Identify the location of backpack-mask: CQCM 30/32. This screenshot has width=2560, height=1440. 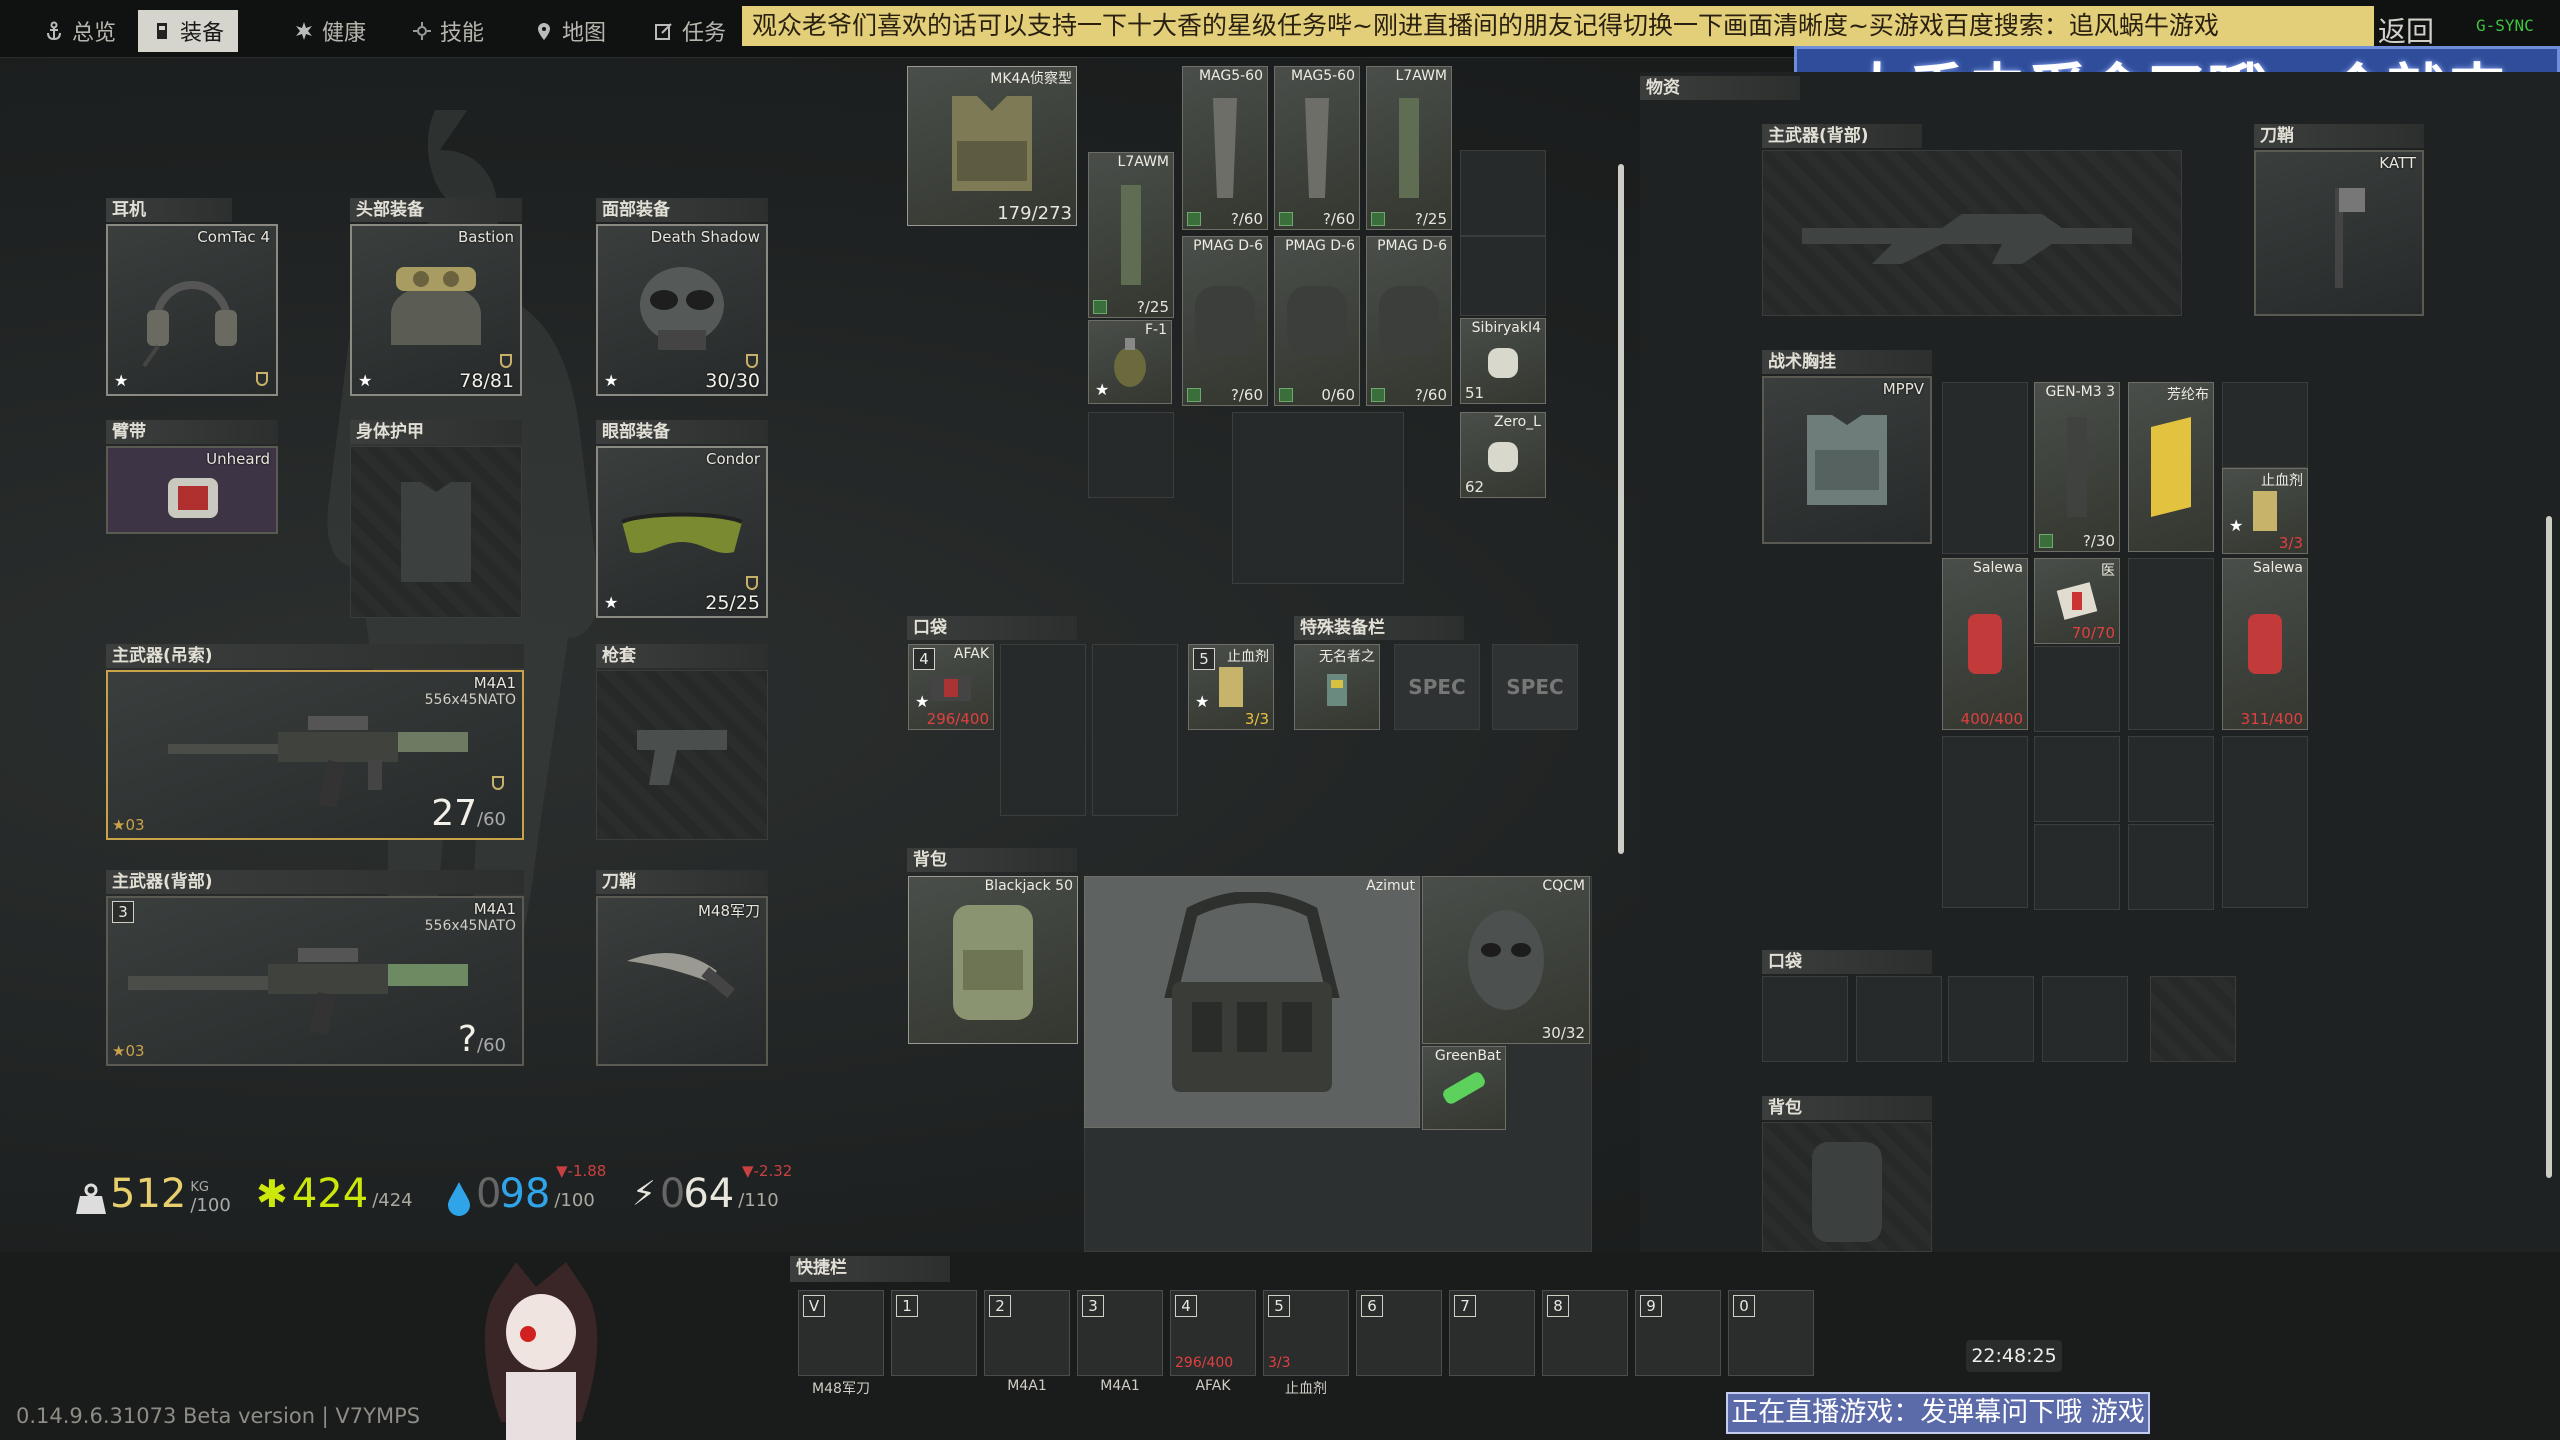
(1506, 960).